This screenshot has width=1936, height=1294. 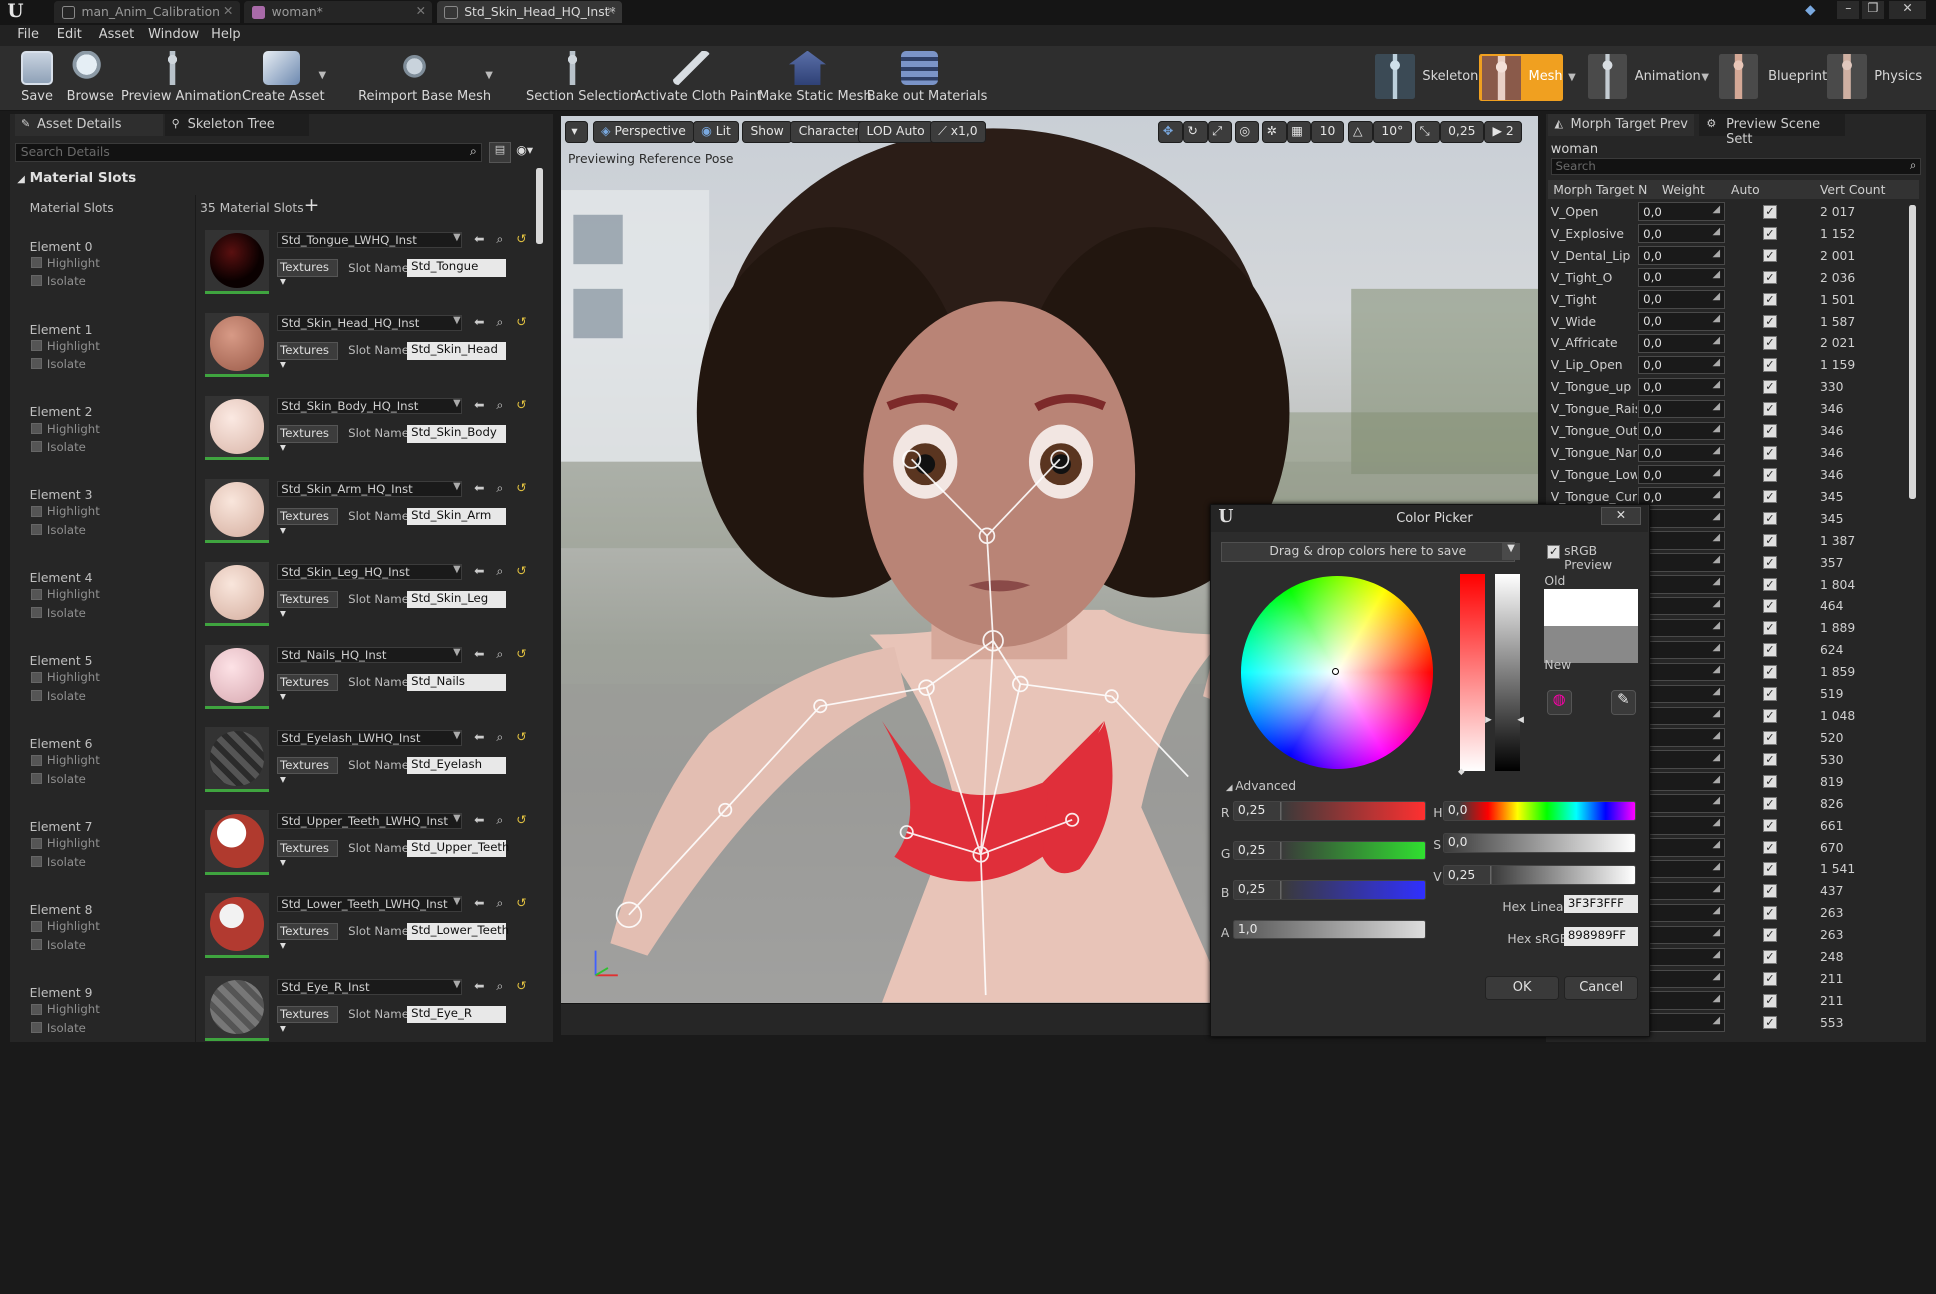 I want to click on scale-size-button: 0,25, so click(x=1461, y=132).